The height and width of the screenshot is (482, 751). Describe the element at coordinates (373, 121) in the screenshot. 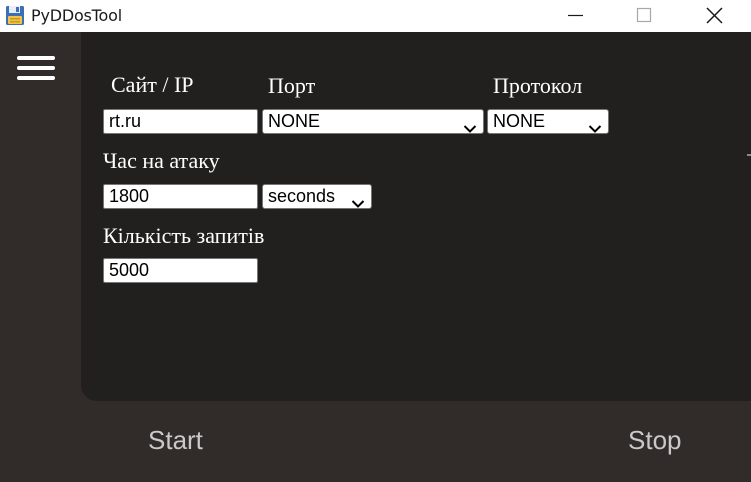

I see `port-select: NONE` at that location.